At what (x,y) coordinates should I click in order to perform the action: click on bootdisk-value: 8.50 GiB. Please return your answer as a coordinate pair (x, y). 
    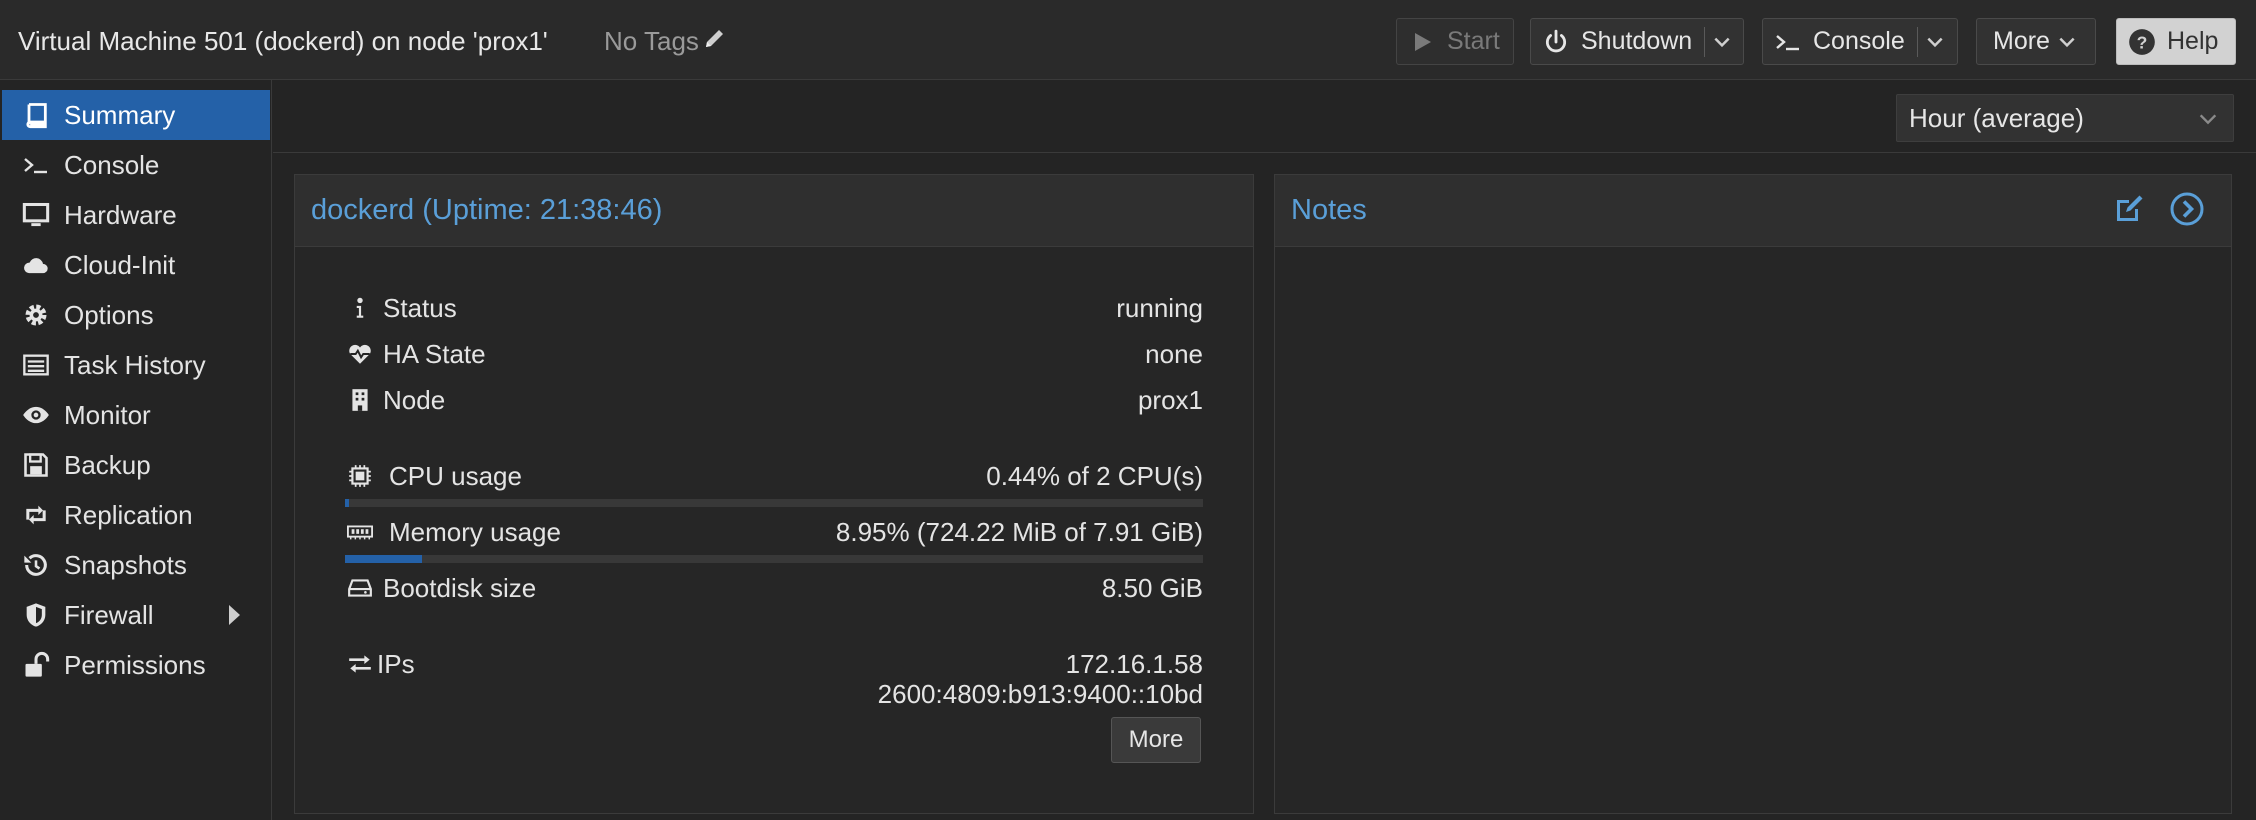
    Looking at the image, I should click on (1152, 588).